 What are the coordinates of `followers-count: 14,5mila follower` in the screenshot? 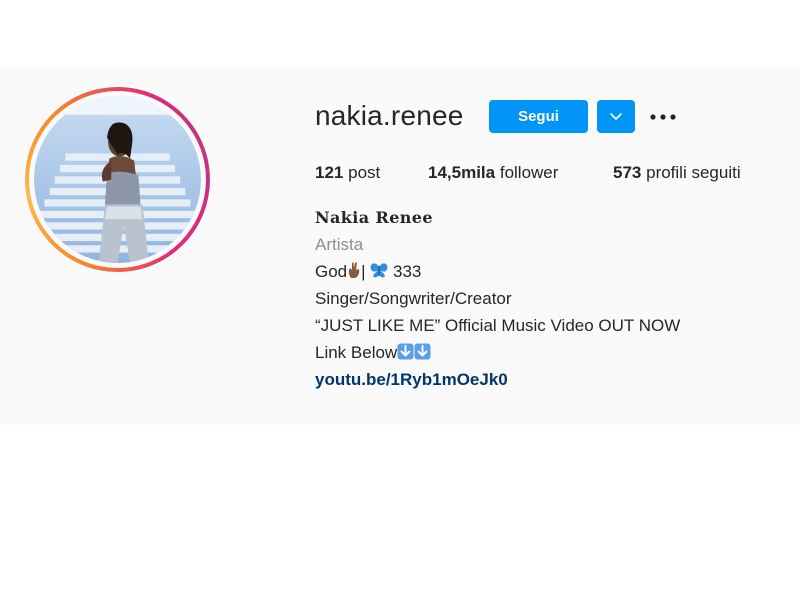 It's located at (493, 173).